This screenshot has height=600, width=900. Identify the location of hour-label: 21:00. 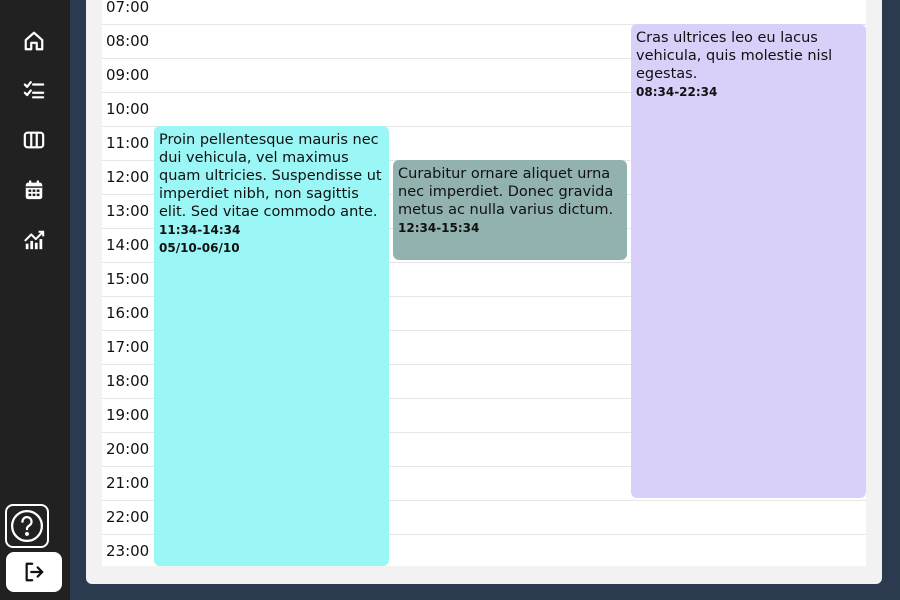
(128, 483).